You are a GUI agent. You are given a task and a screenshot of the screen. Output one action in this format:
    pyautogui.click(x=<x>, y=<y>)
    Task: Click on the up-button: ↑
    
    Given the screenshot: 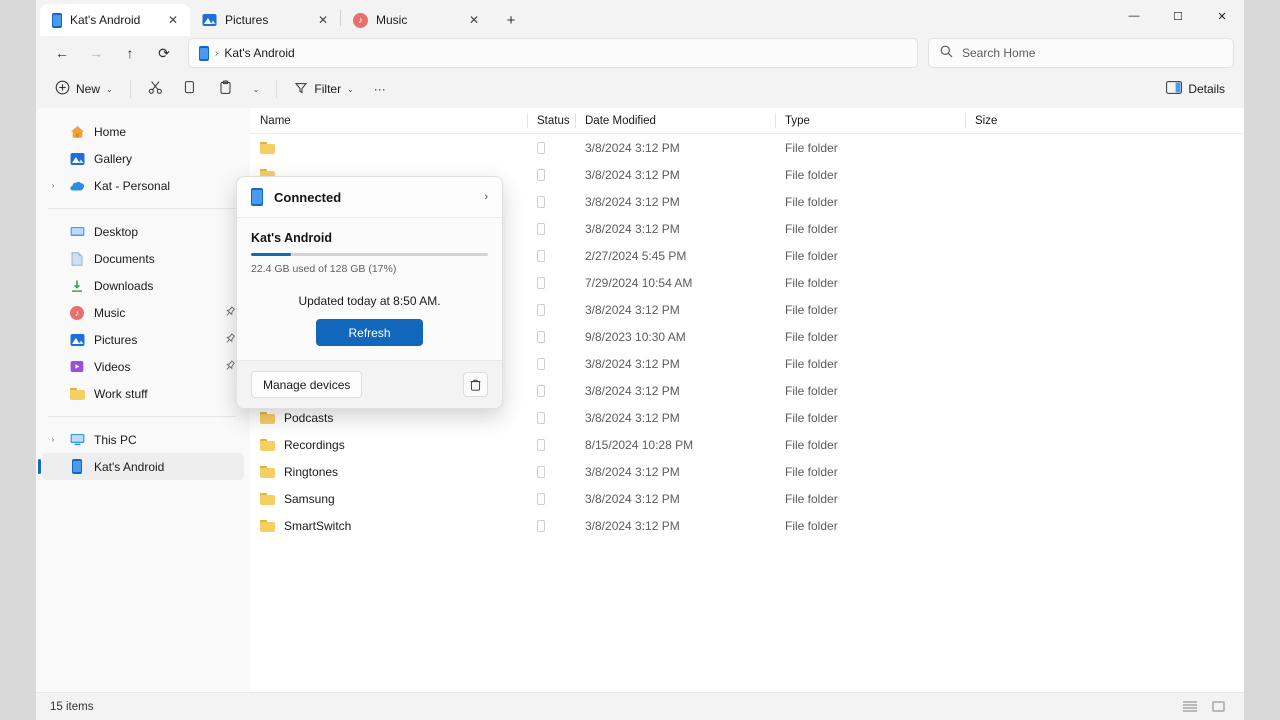 What is the action you would take?
    pyautogui.click(x=130, y=53)
    